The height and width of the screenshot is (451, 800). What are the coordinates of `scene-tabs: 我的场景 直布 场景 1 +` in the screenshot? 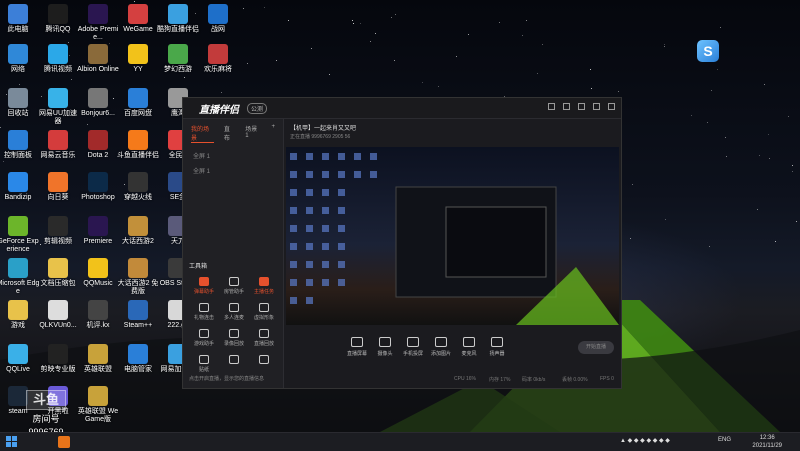 It's located at (233, 133).